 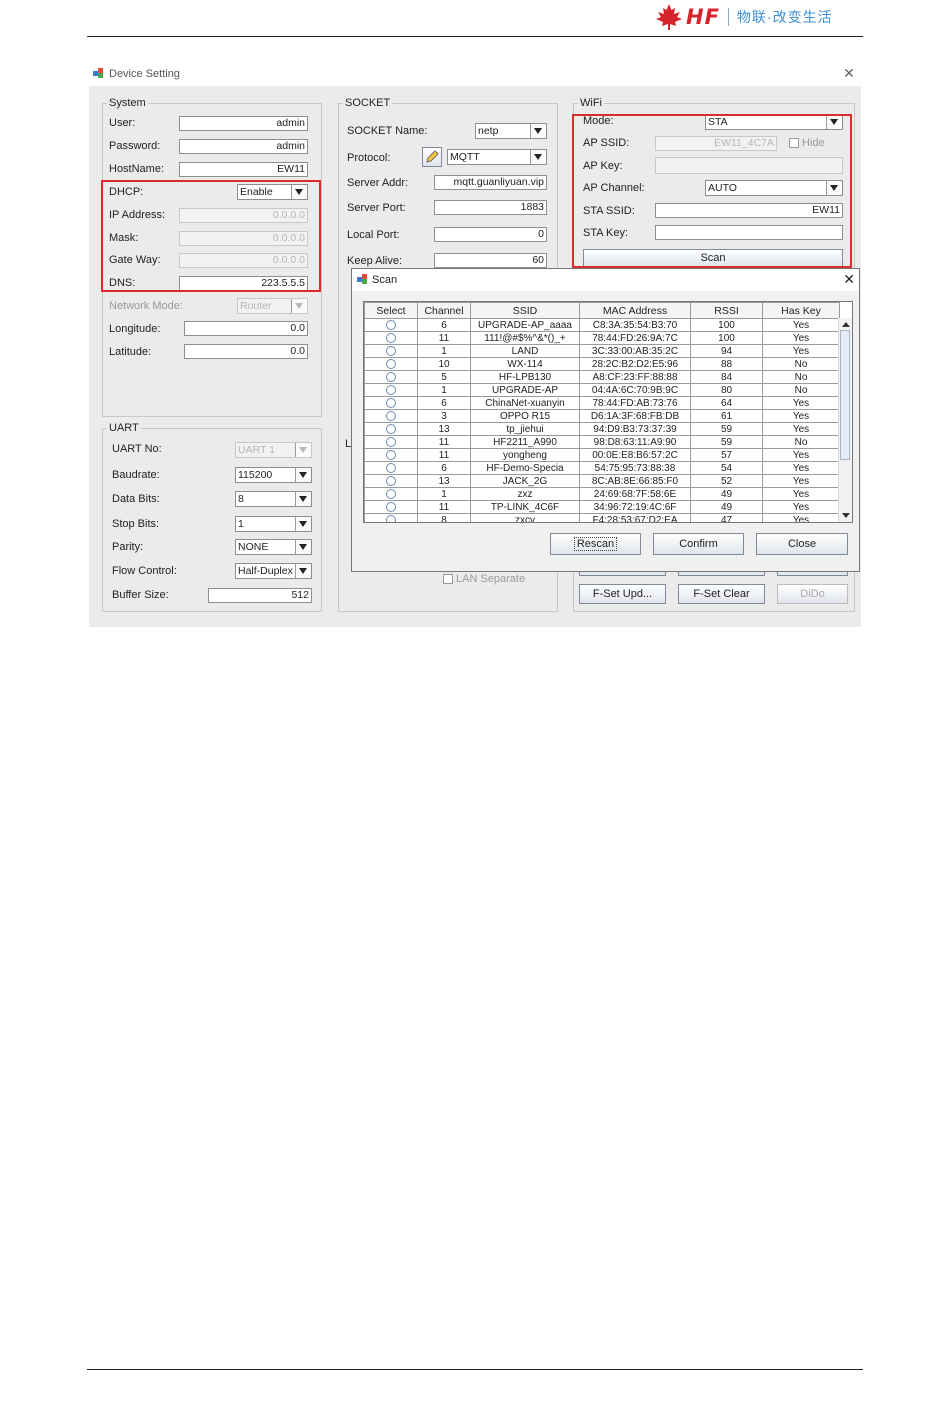 I want to click on baudrate-select: 115200, so click(x=273, y=475).